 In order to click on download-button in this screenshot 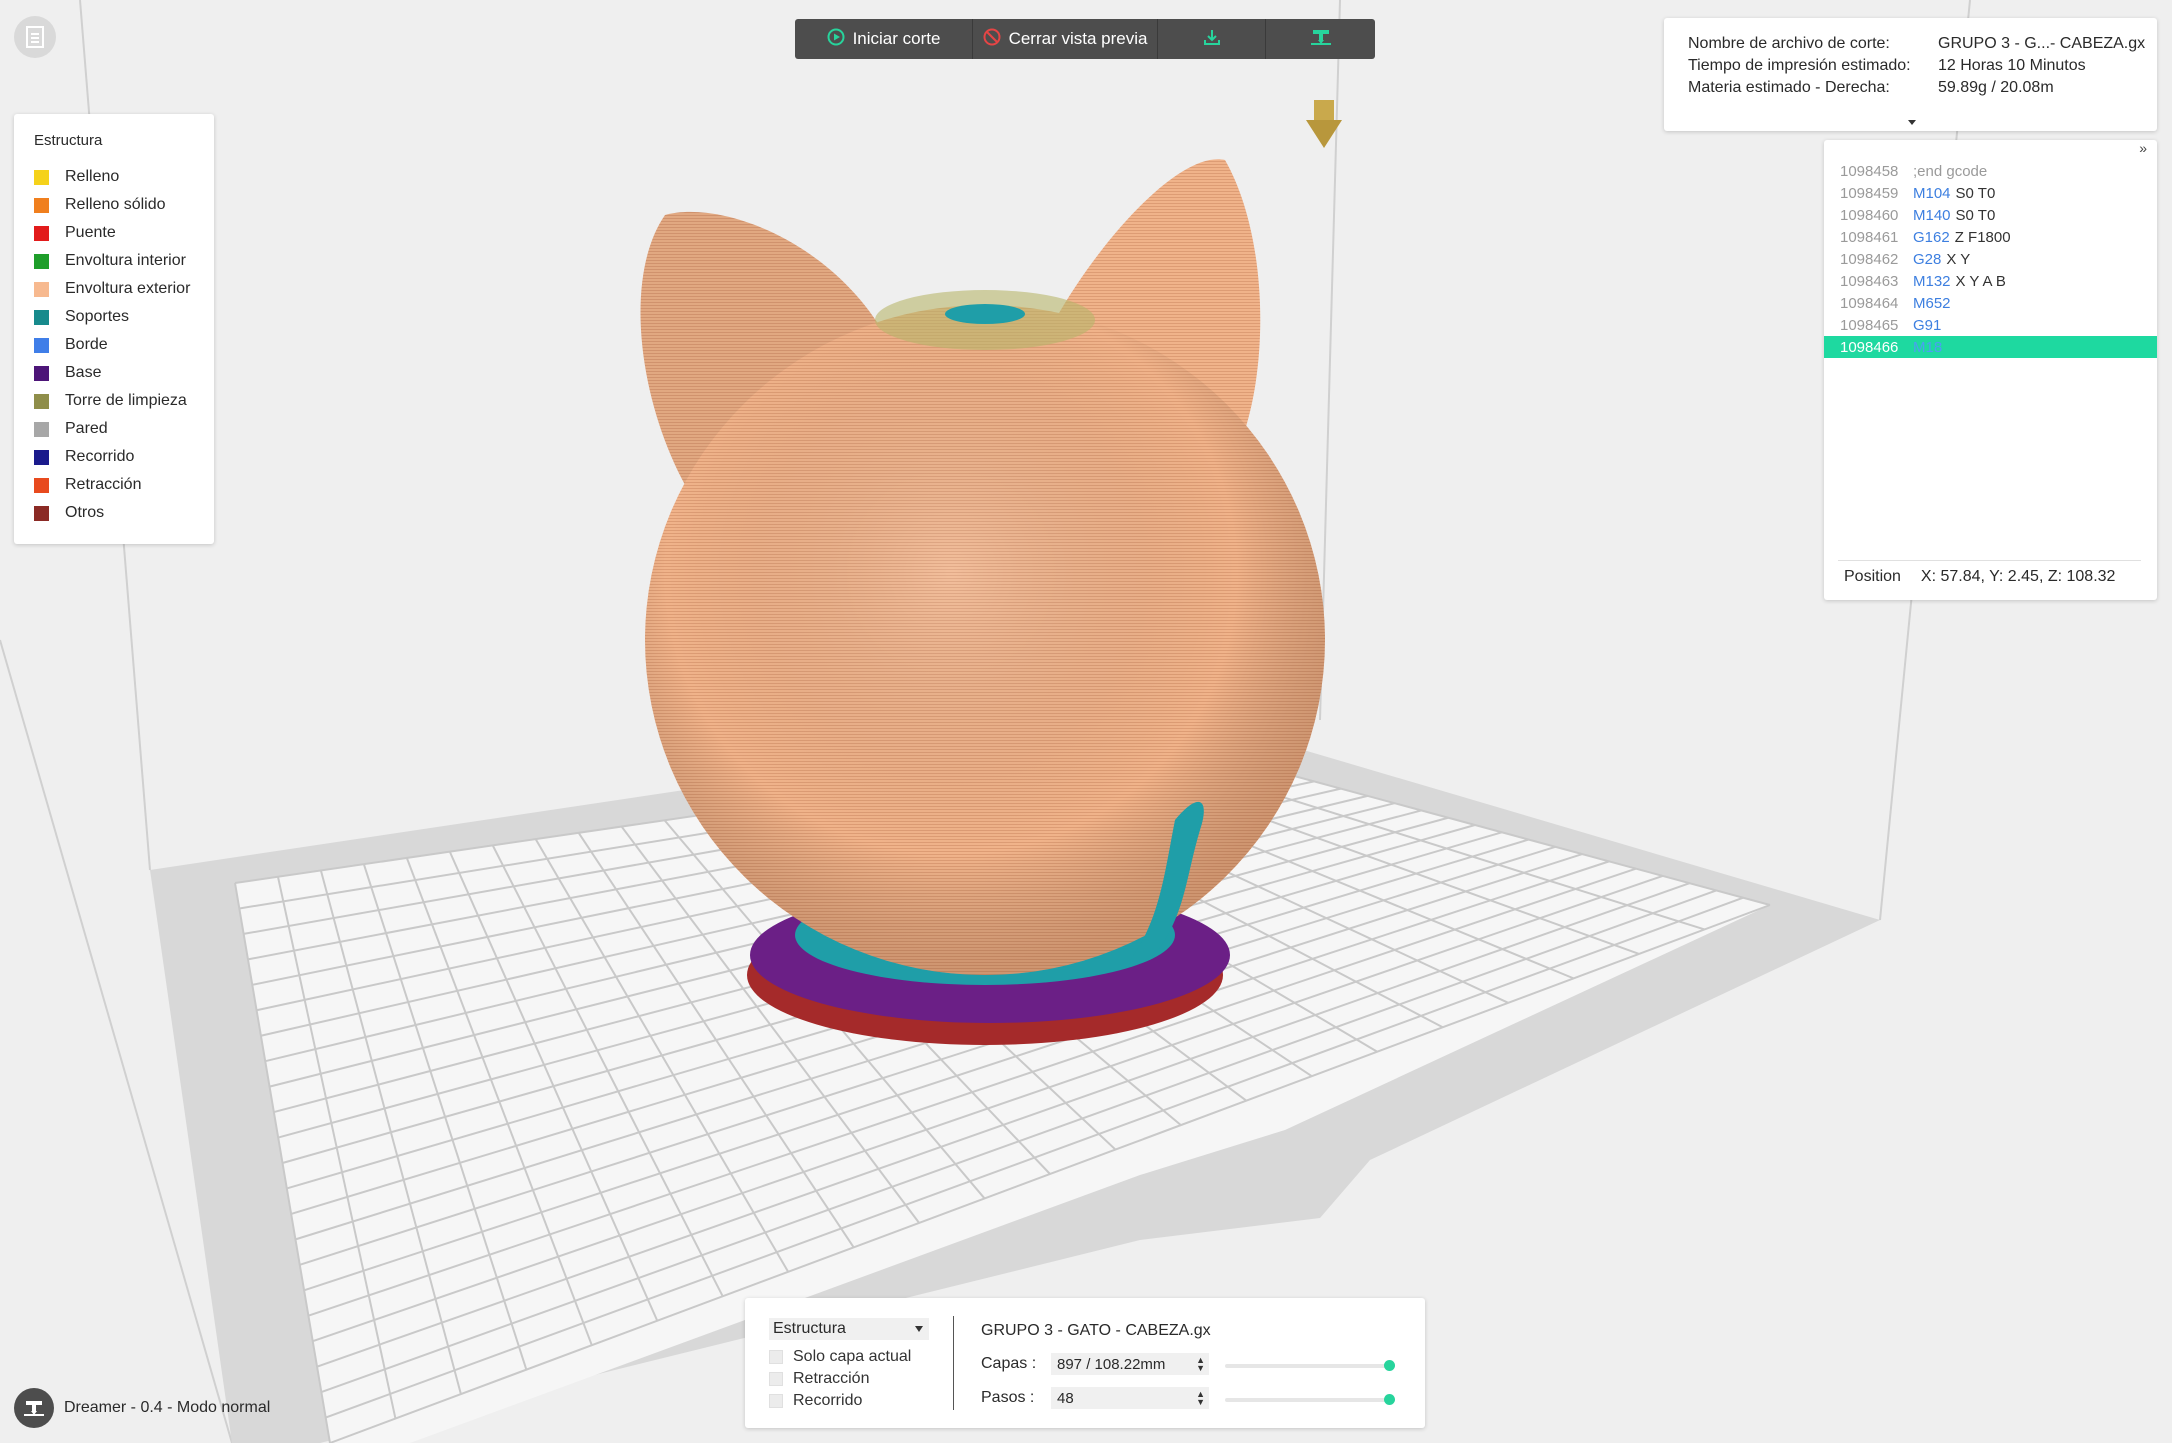, I will do `click(1212, 39)`.